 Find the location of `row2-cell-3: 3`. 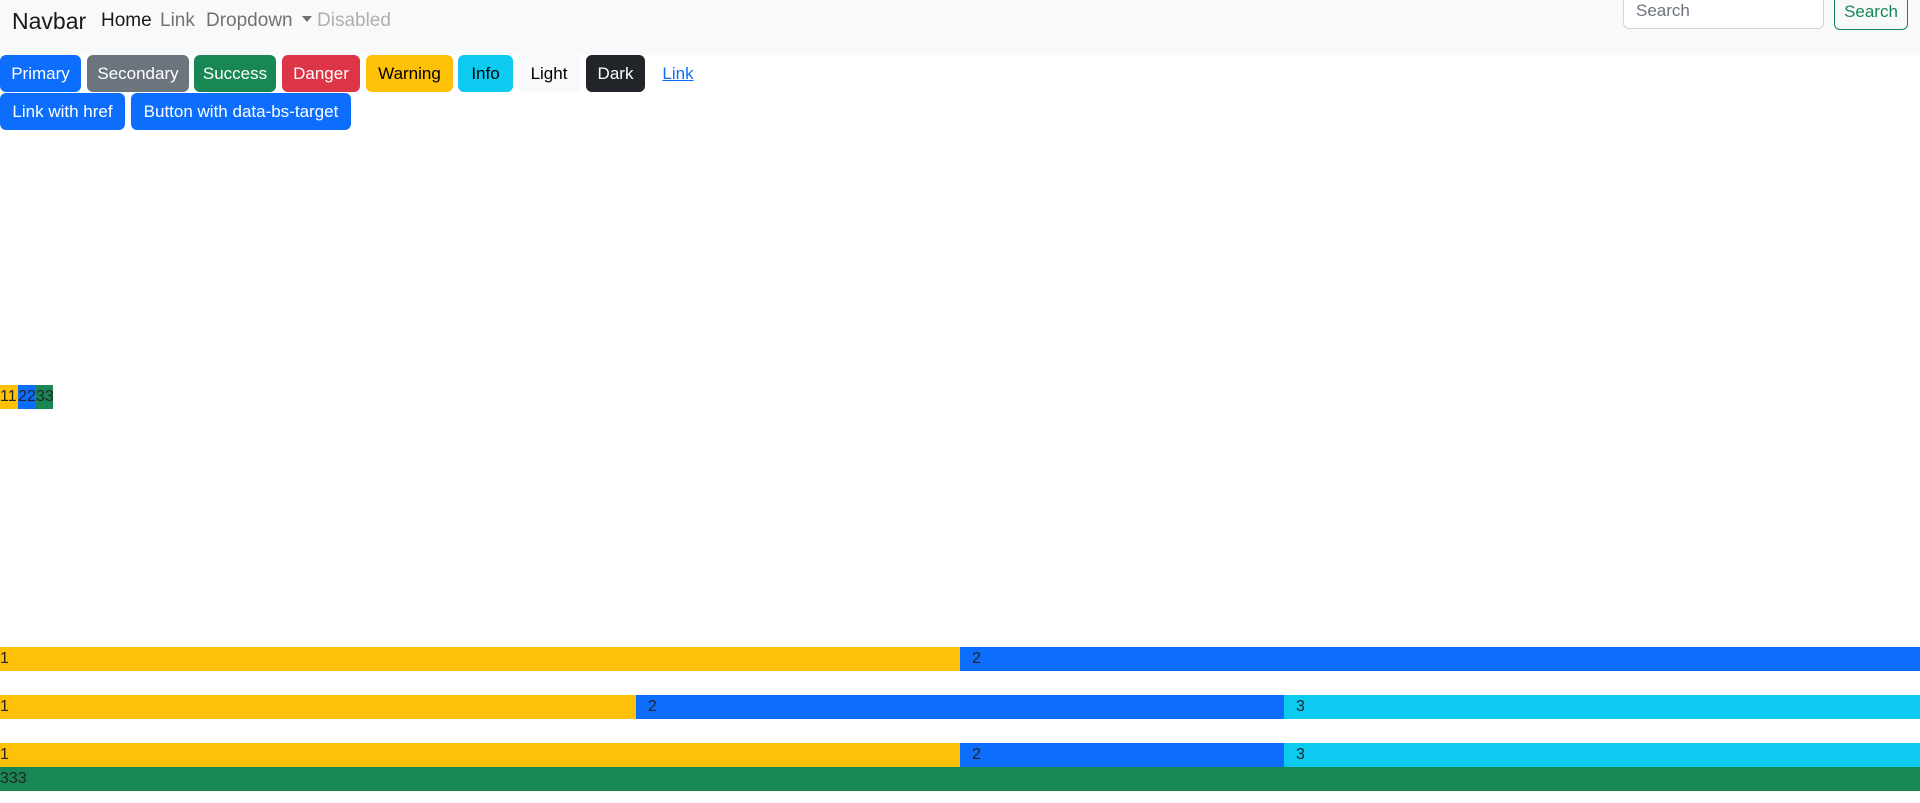

row2-cell-3: 3 is located at coordinates (1602, 707).